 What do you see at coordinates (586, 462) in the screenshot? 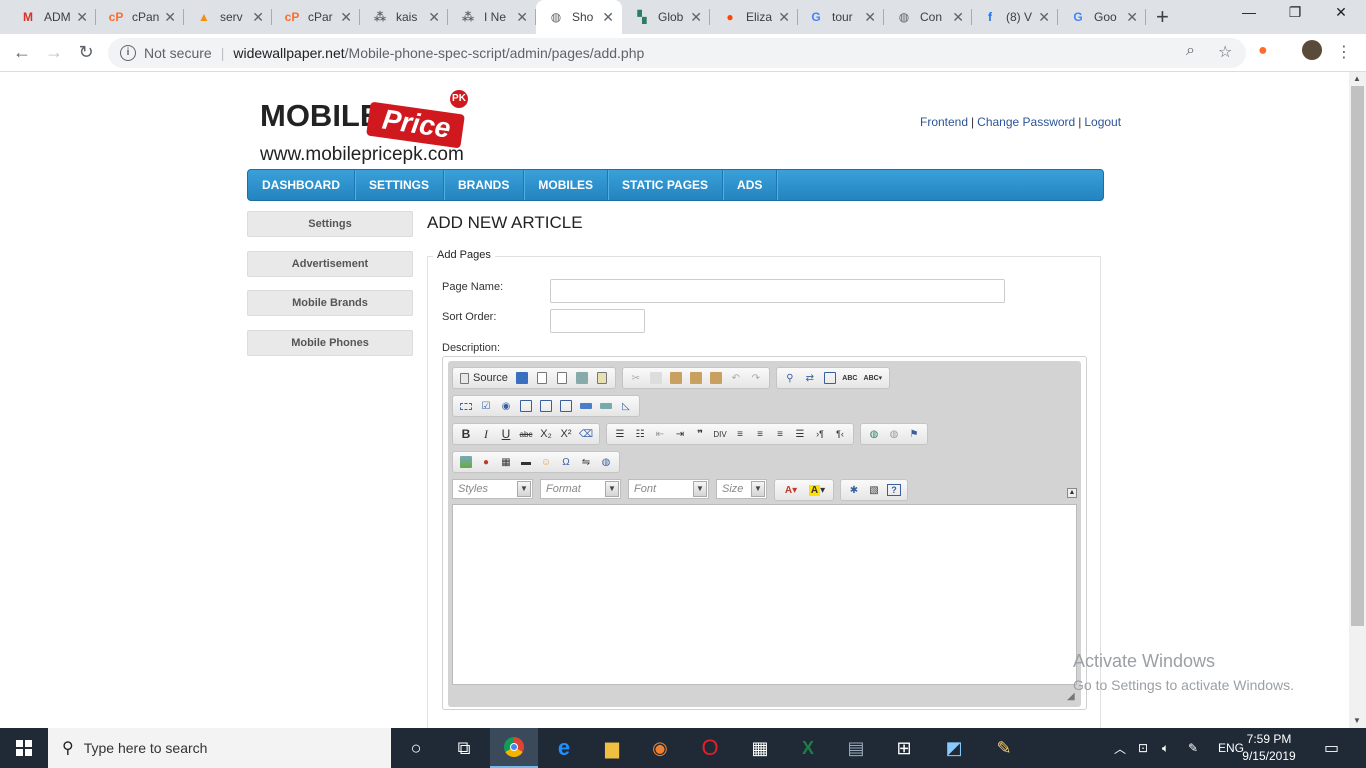
I see `page-break-icon: ⇋` at bounding box center [586, 462].